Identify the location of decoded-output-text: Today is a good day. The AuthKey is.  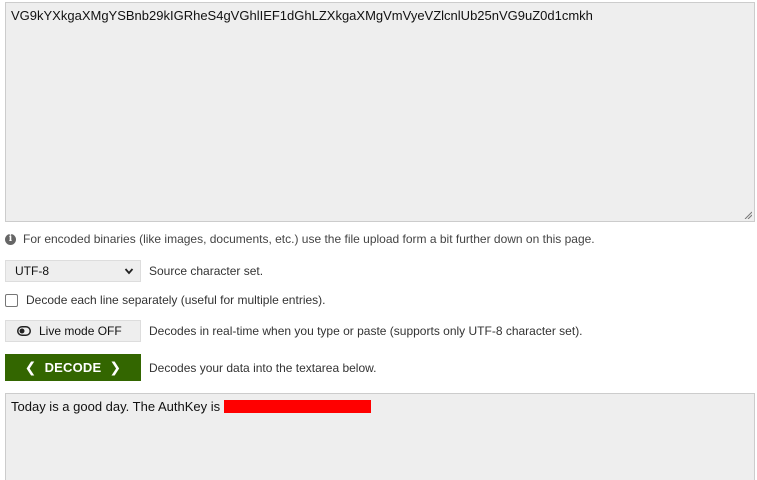
(117, 406).